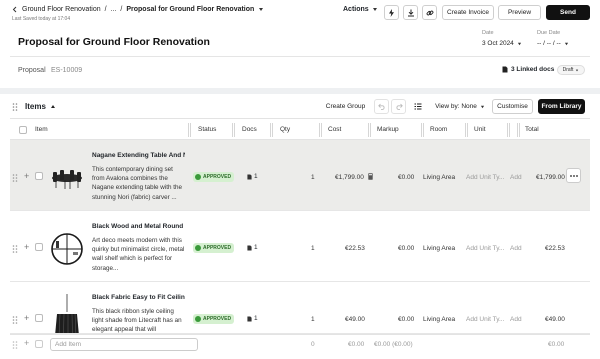  What do you see at coordinates (438, 129) in the screenshot?
I see `col-room: Room` at bounding box center [438, 129].